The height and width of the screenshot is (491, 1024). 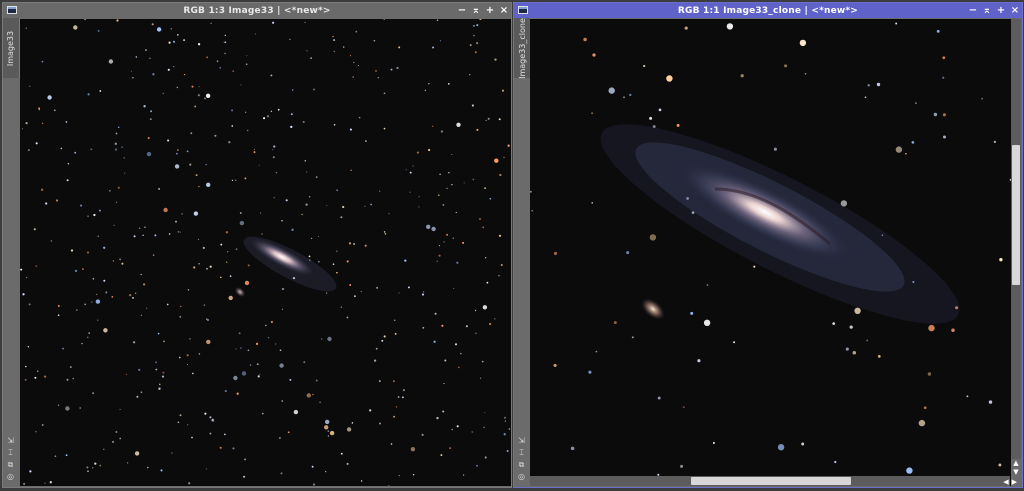 I want to click on vertical-scrollbar, so click(x=1016, y=239).